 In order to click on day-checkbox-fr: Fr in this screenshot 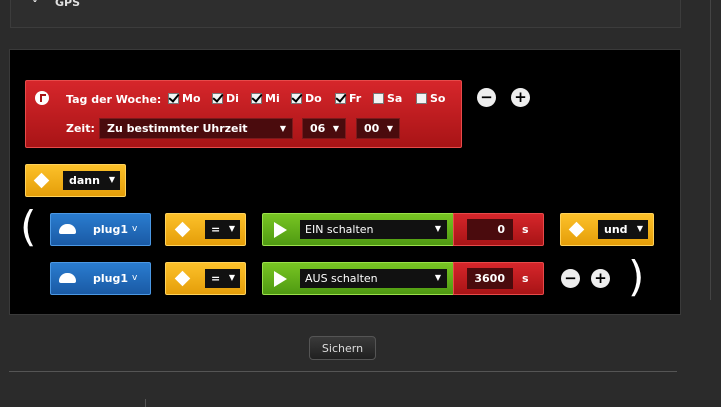, I will do `click(348, 98)`.